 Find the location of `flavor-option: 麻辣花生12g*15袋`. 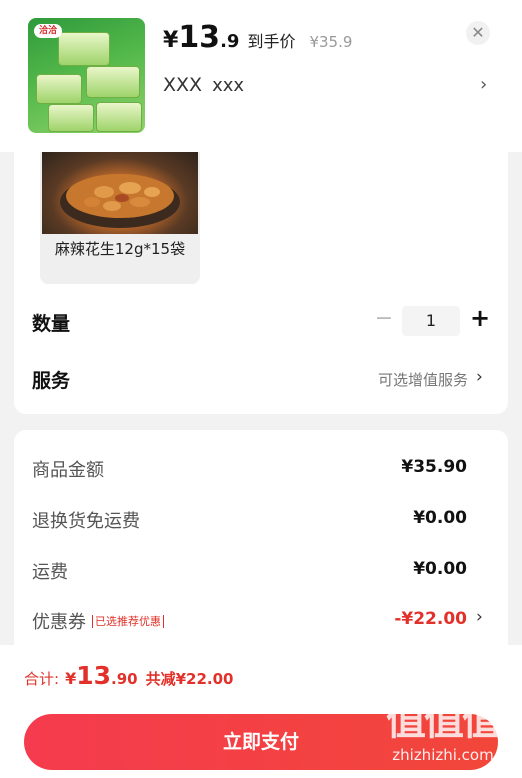

flavor-option: 麻辣花生12g*15袋 is located at coordinates (120, 218).